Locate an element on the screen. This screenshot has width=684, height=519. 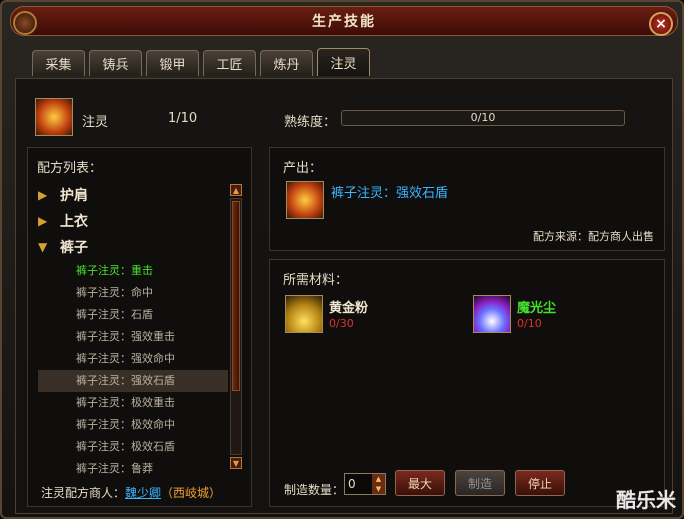
output-item-name: 裤子注灵：强效石盾 is located at coordinates (396, 194).